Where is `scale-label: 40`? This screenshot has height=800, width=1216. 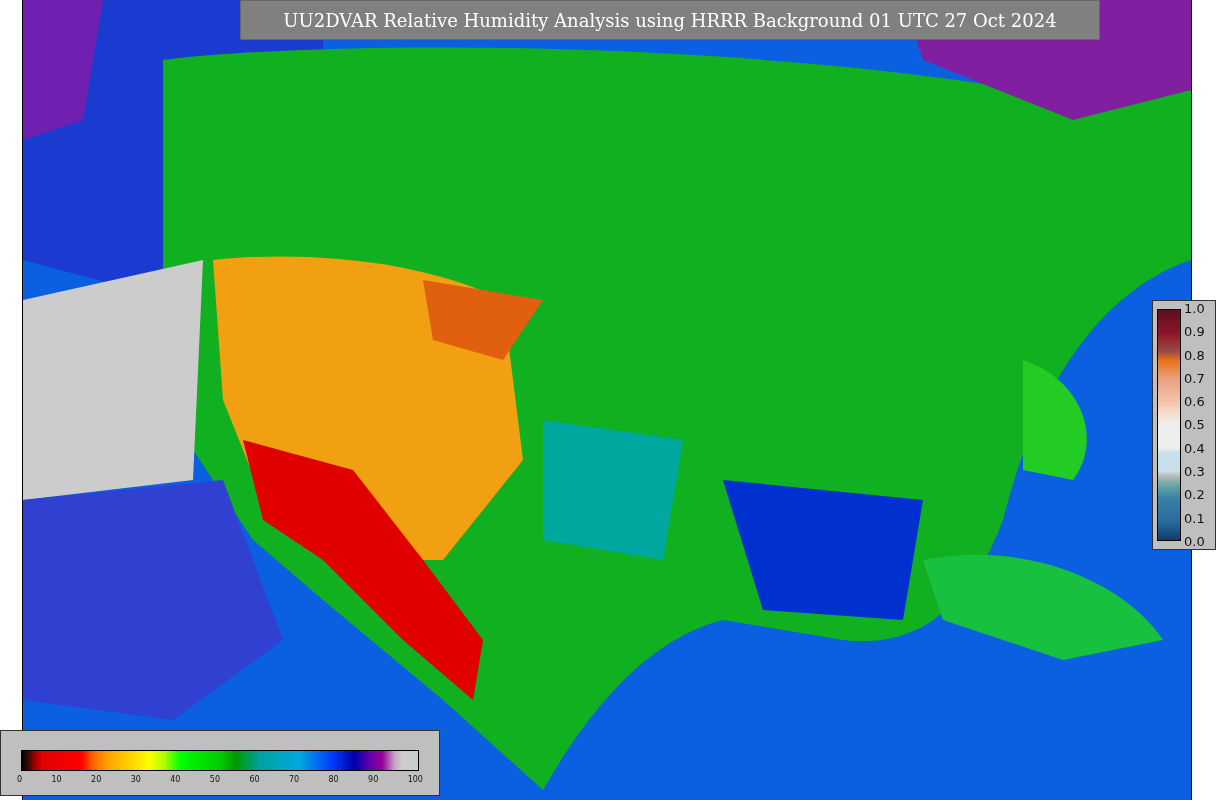 scale-label: 40 is located at coordinates (175, 779).